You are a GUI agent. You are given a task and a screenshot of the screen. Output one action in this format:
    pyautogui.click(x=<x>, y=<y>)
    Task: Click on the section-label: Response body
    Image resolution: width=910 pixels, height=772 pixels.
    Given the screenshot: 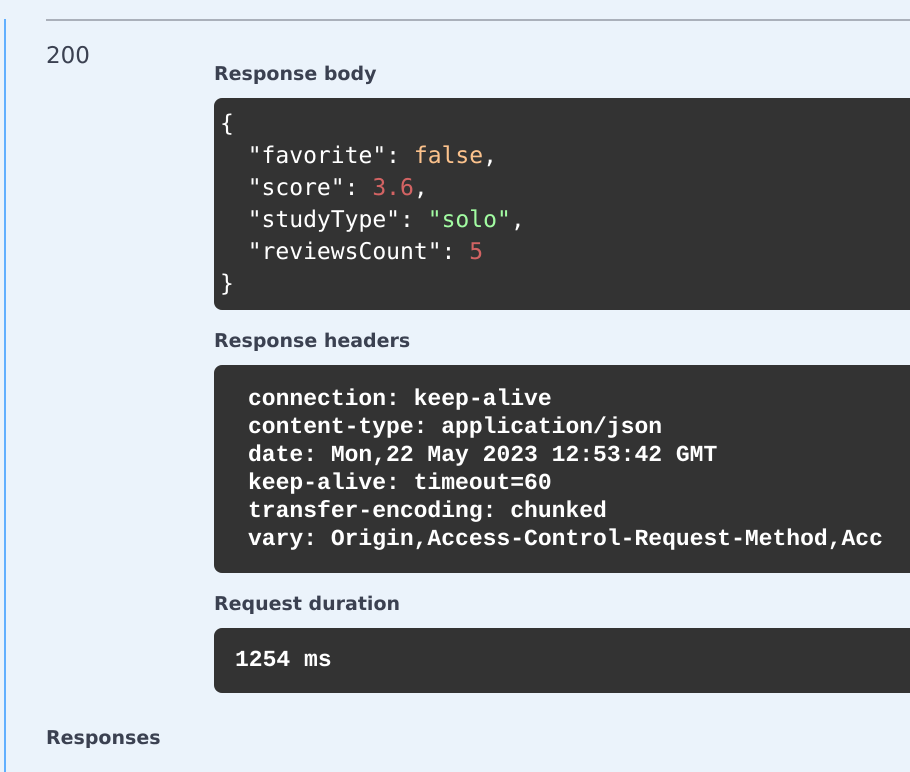 What is the action you would take?
    pyautogui.click(x=295, y=74)
    